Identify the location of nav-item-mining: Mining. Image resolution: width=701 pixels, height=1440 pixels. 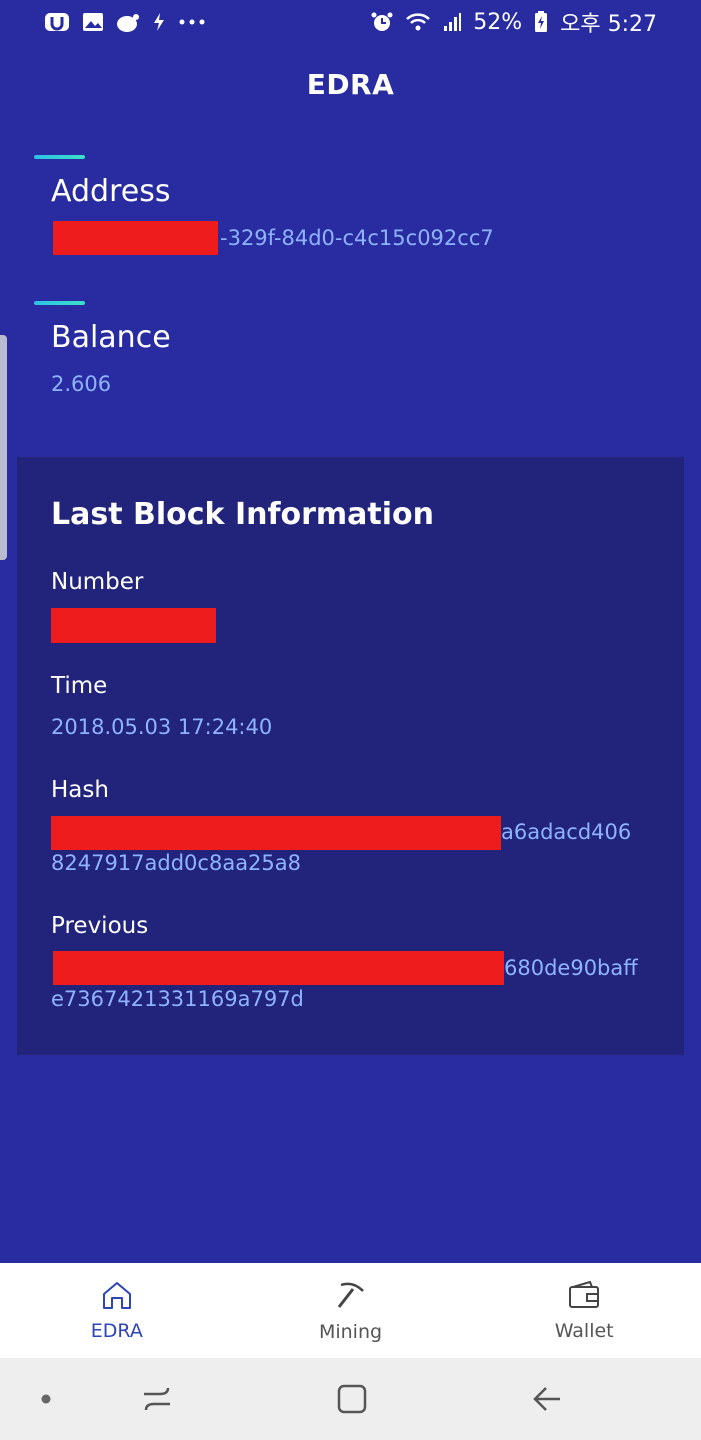
(351, 1310).